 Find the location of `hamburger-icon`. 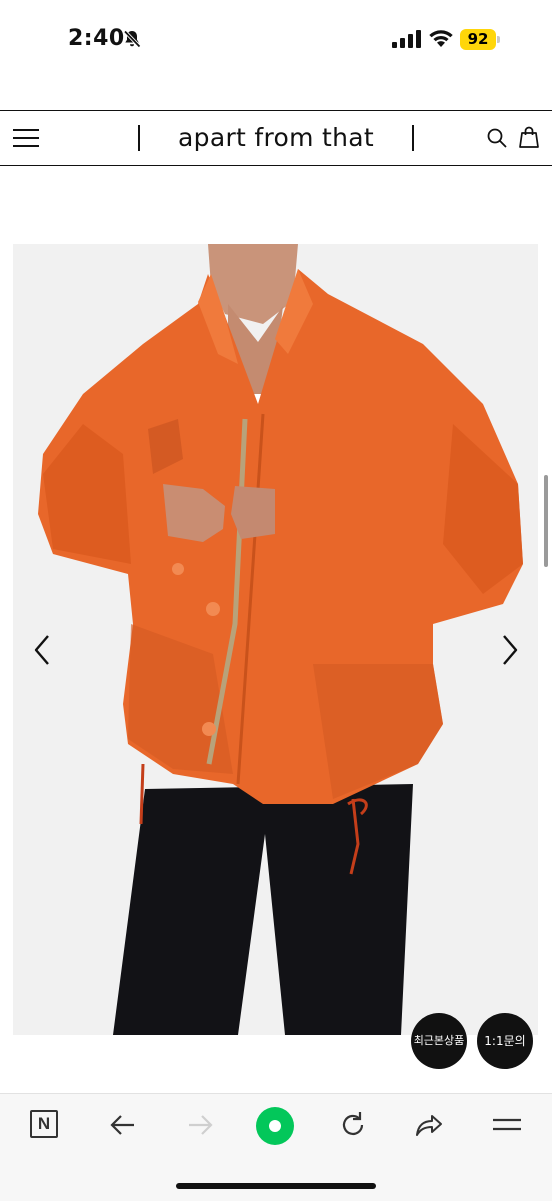

hamburger-icon is located at coordinates (507, 1125).